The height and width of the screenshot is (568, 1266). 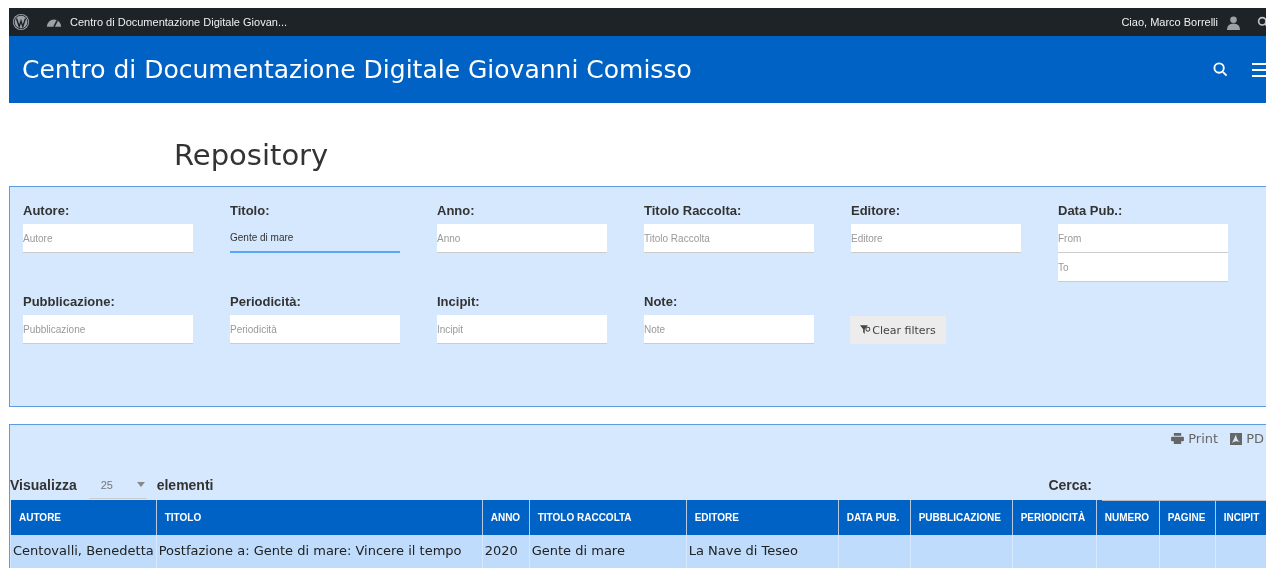 I want to click on filter-input-field: Note, so click(x=729, y=329).